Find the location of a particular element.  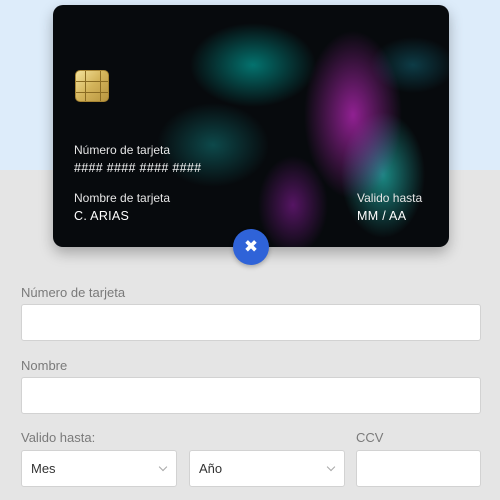

card-expiry-label: Valido hasta is located at coordinates (390, 198).